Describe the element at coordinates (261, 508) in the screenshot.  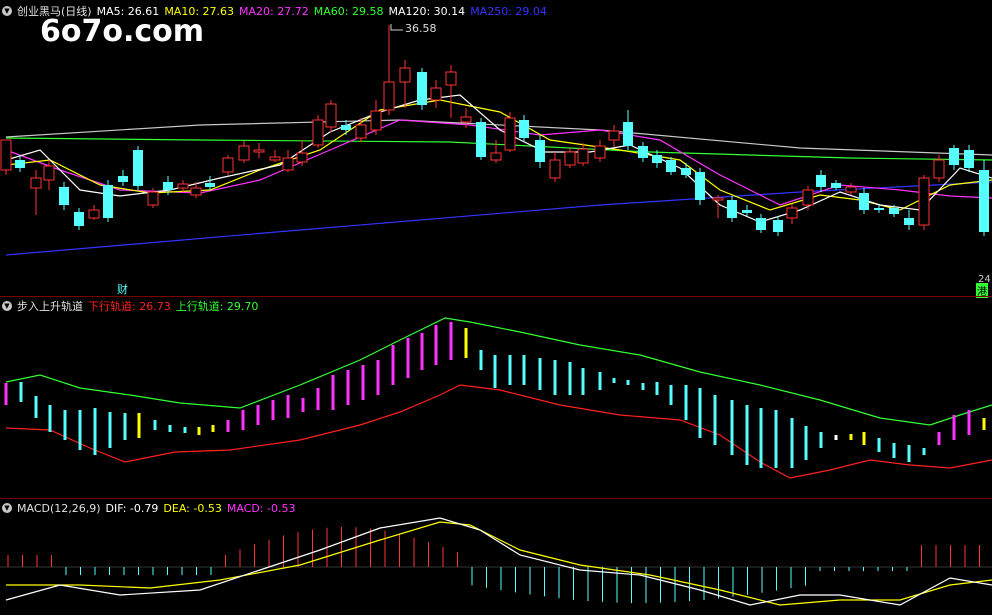
I see `macd-value-label: MACD: -0.53` at that location.